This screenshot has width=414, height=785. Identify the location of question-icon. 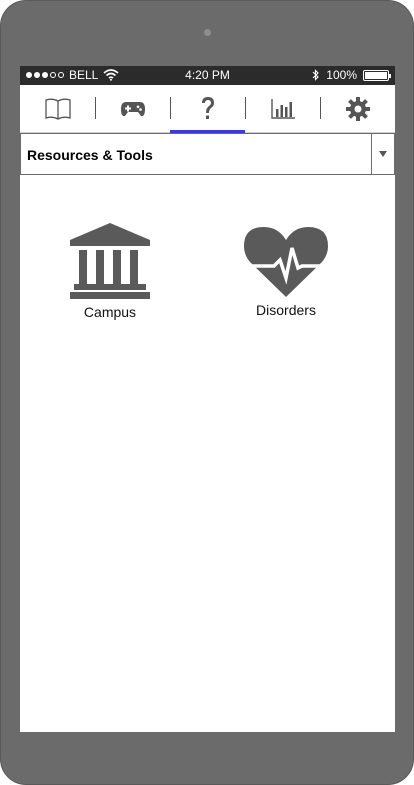
(207, 107).